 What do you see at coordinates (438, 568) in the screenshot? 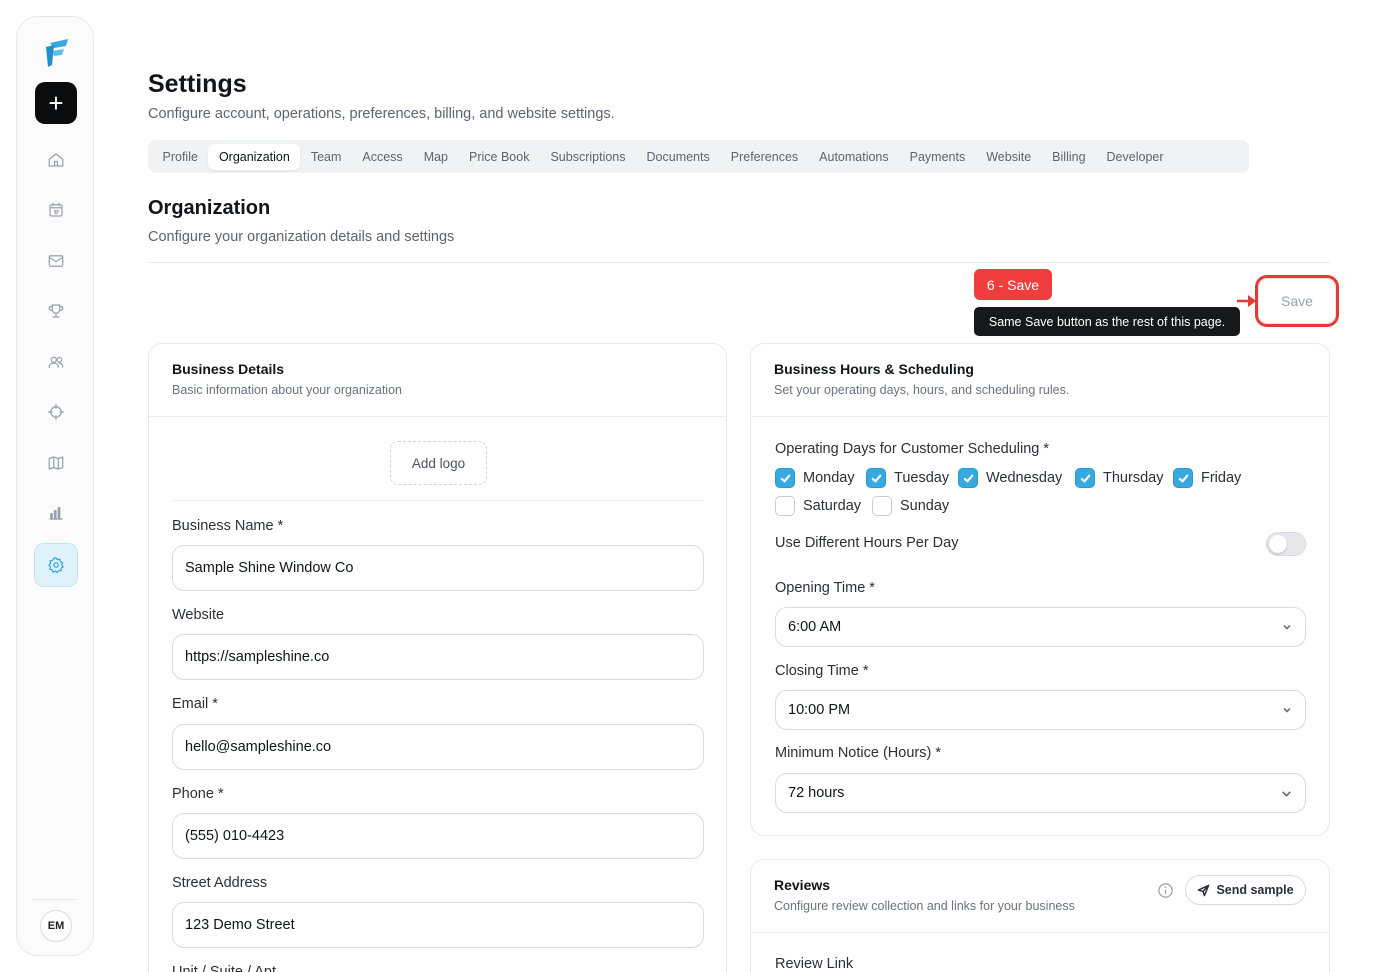
I see `business-name-input: Sample Shine Window Co` at bounding box center [438, 568].